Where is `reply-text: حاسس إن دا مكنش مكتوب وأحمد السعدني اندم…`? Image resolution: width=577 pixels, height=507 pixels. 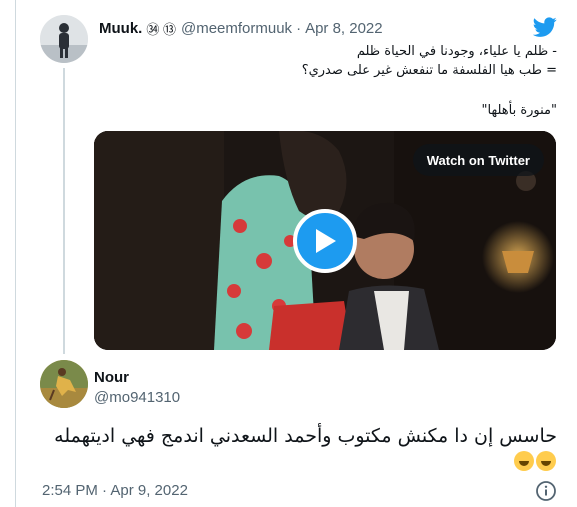 reply-text: حاسس إن دا مكنش مكتوب وأحمد السعدني اندم… is located at coordinates (297, 448).